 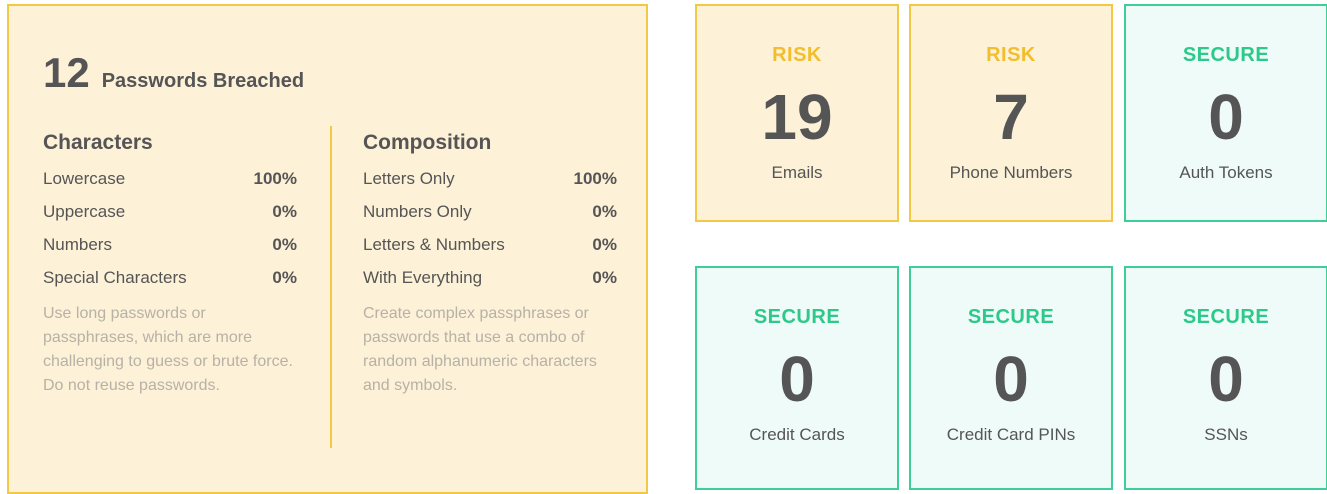 I want to click on card-label: Emails, so click(x=797, y=172).